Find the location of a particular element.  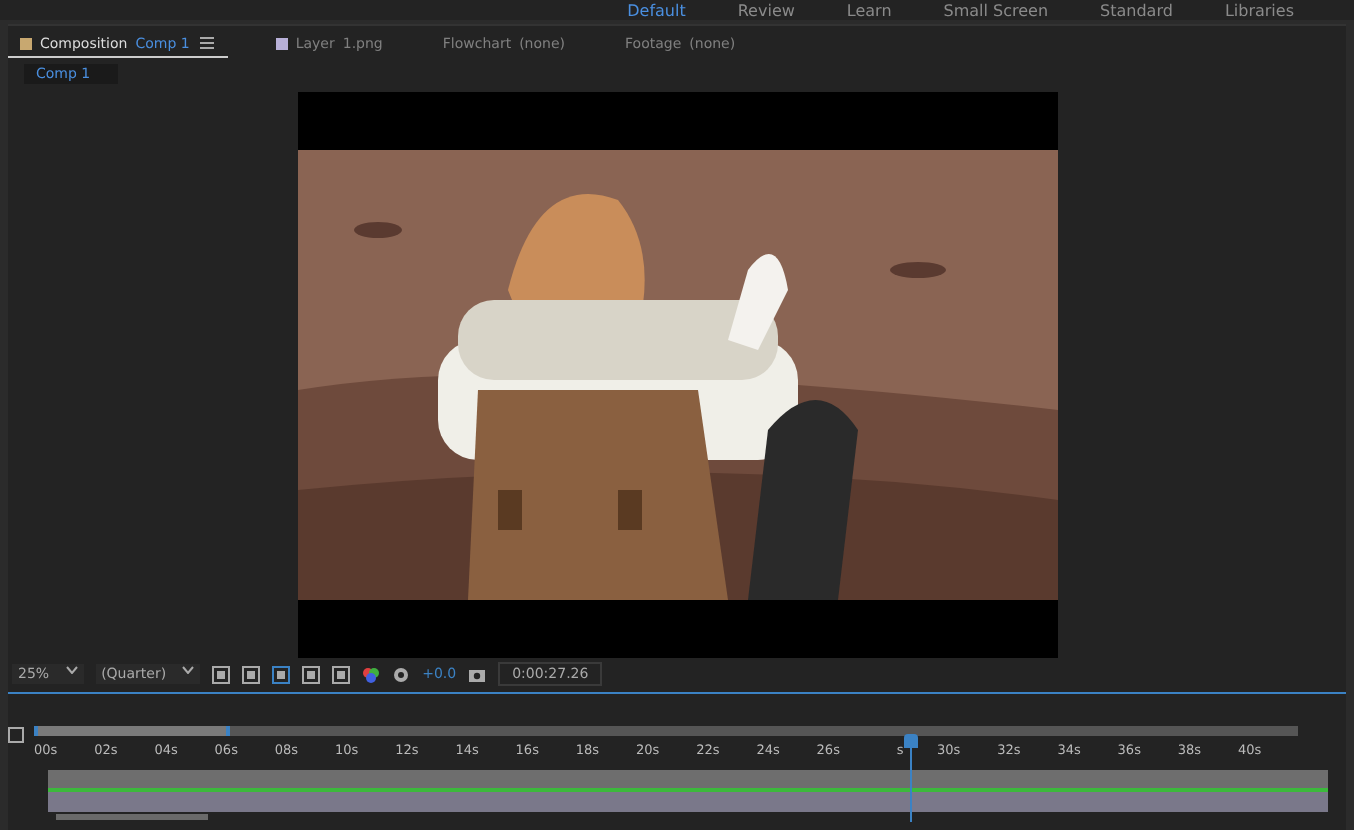

comp-icon is located at coordinates (17, 735).